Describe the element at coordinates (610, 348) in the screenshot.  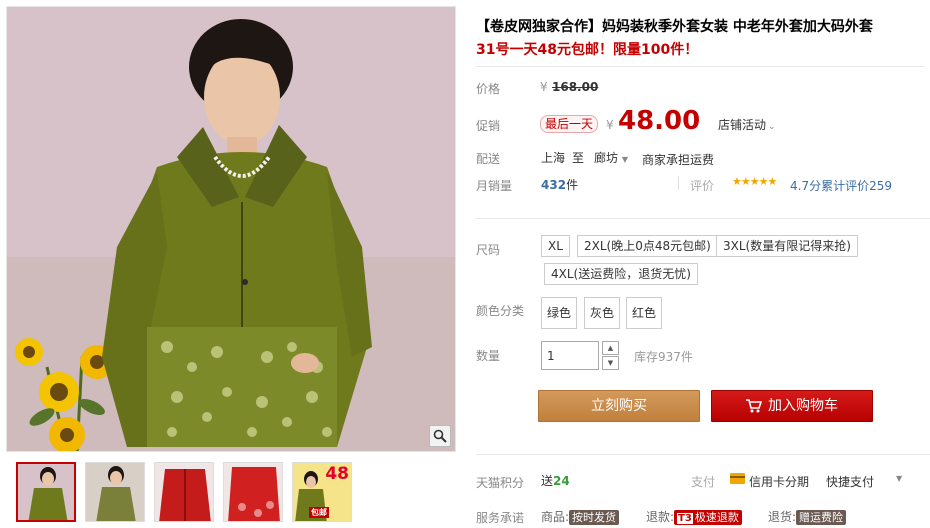
I see `quantity-increase-button: ▲` at that location.